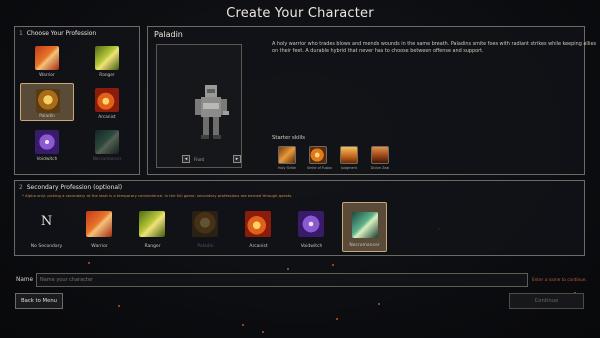 This screenshot has height=338, width=600. I want to click on secondary-label: Warrior, so click(99, 246).